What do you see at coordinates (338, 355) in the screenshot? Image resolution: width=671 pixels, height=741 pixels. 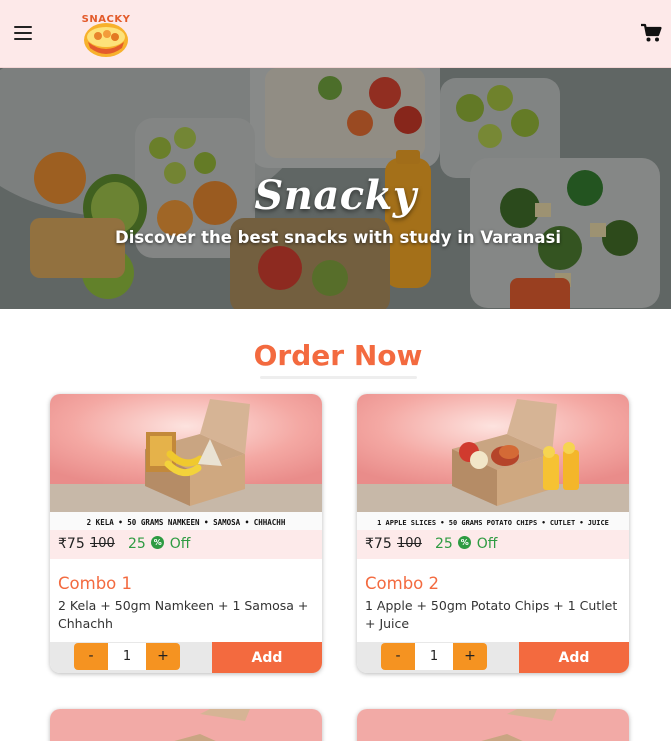 I see `section-title: Order Now` at bounding box center [338, 355].